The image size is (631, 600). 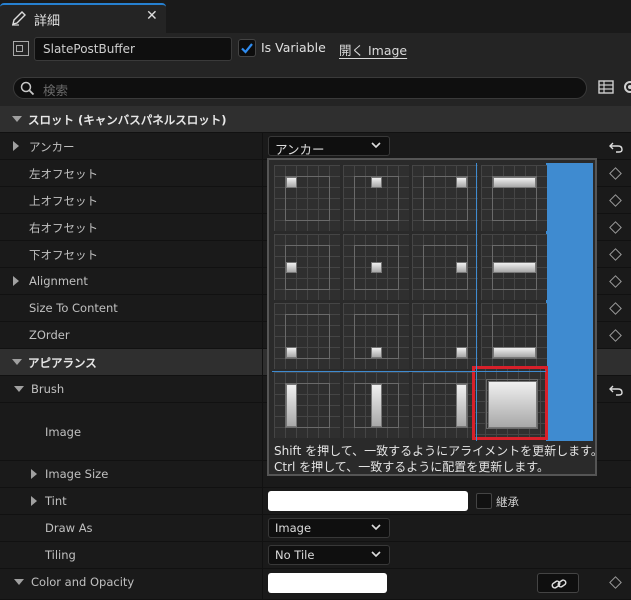 What do you see at coordinates (510, 403) in the screenshot?
I see `anchor-preset-stretch-both` at bounding box center [510, 403].